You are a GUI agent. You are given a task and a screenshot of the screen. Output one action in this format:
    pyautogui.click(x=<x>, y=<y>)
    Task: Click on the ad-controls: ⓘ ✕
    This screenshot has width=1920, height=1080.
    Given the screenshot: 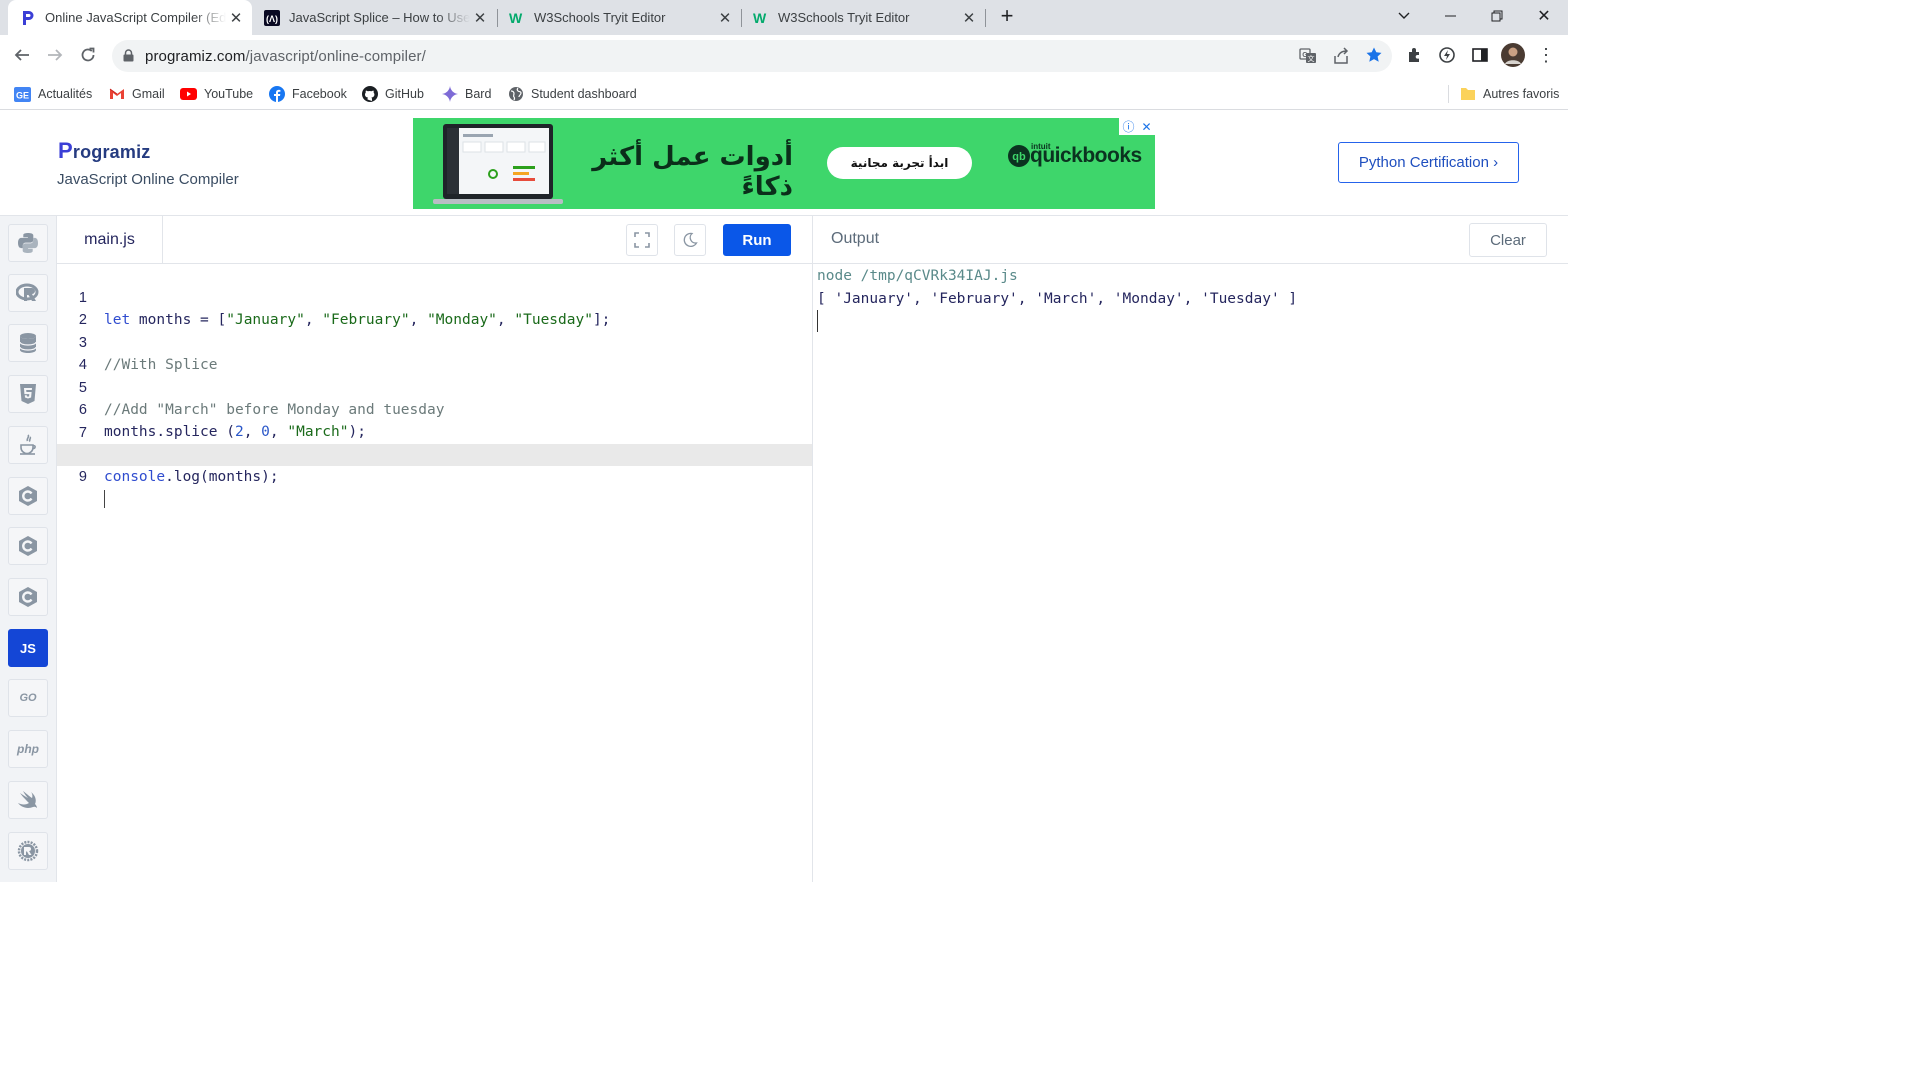 What is the action you would take?
    pyautogui.click(x=1137, y=126)
    